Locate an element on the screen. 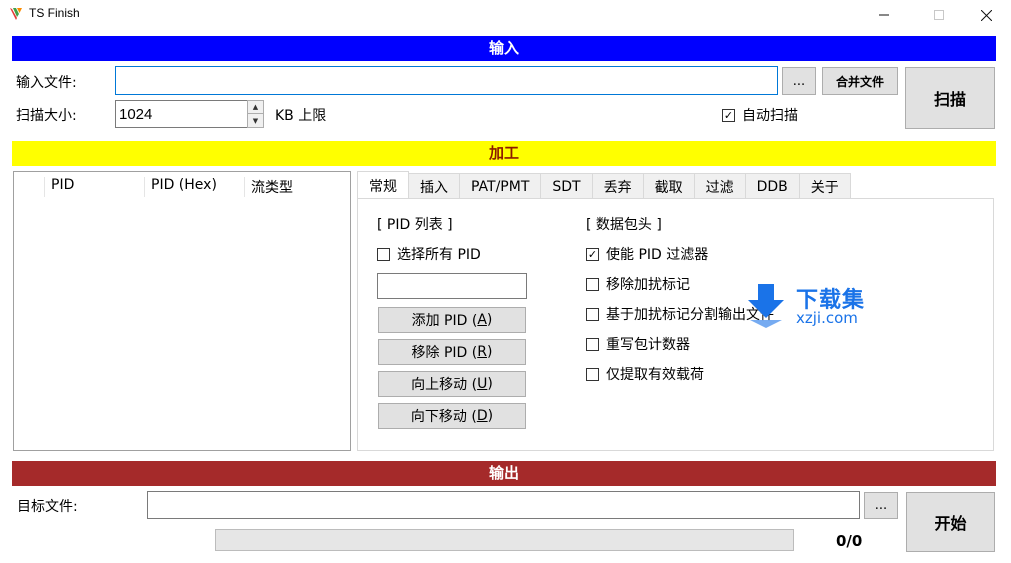 The image size is (1011, 563). auto-scan-checkbox: ✓ 自动扫描 is located at coordinates (760, 115).